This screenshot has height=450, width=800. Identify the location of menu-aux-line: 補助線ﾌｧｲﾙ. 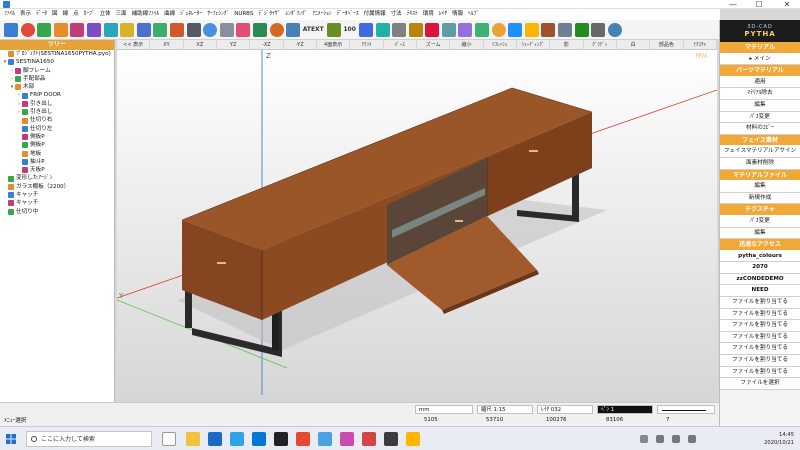
(146, 14).